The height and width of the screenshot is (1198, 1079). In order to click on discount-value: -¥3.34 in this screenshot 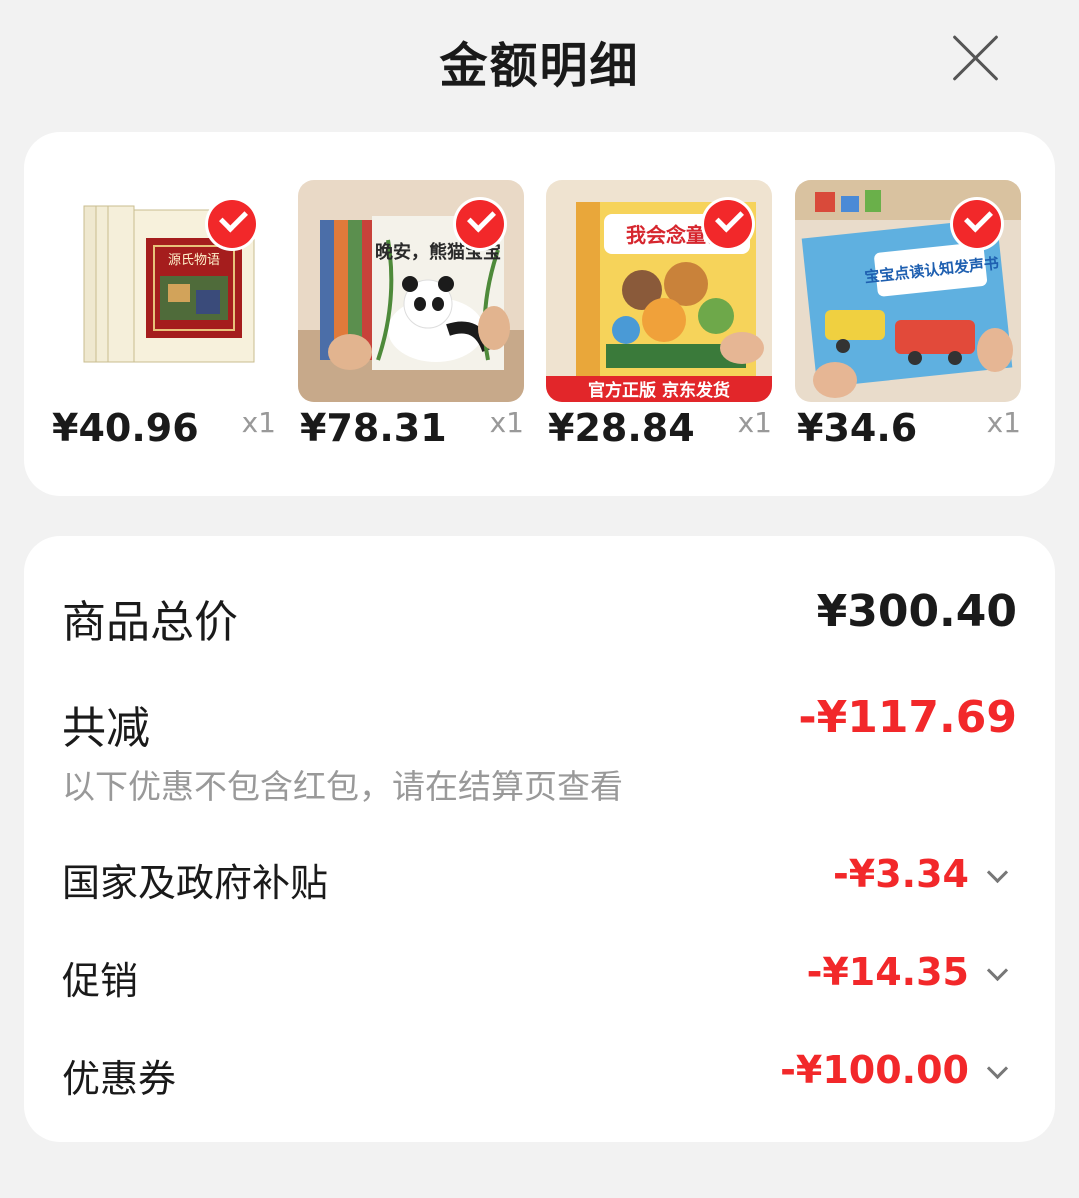, I will do `click(901, 874)`.